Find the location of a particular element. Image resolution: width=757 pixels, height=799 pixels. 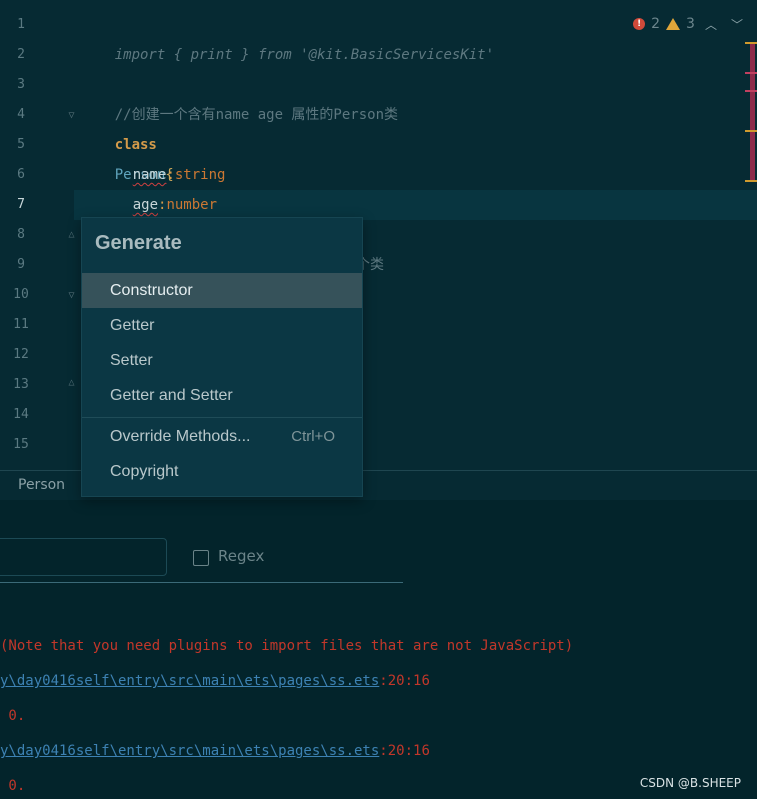

menu-item-getter: Getter is located at coordinates (222, 325).